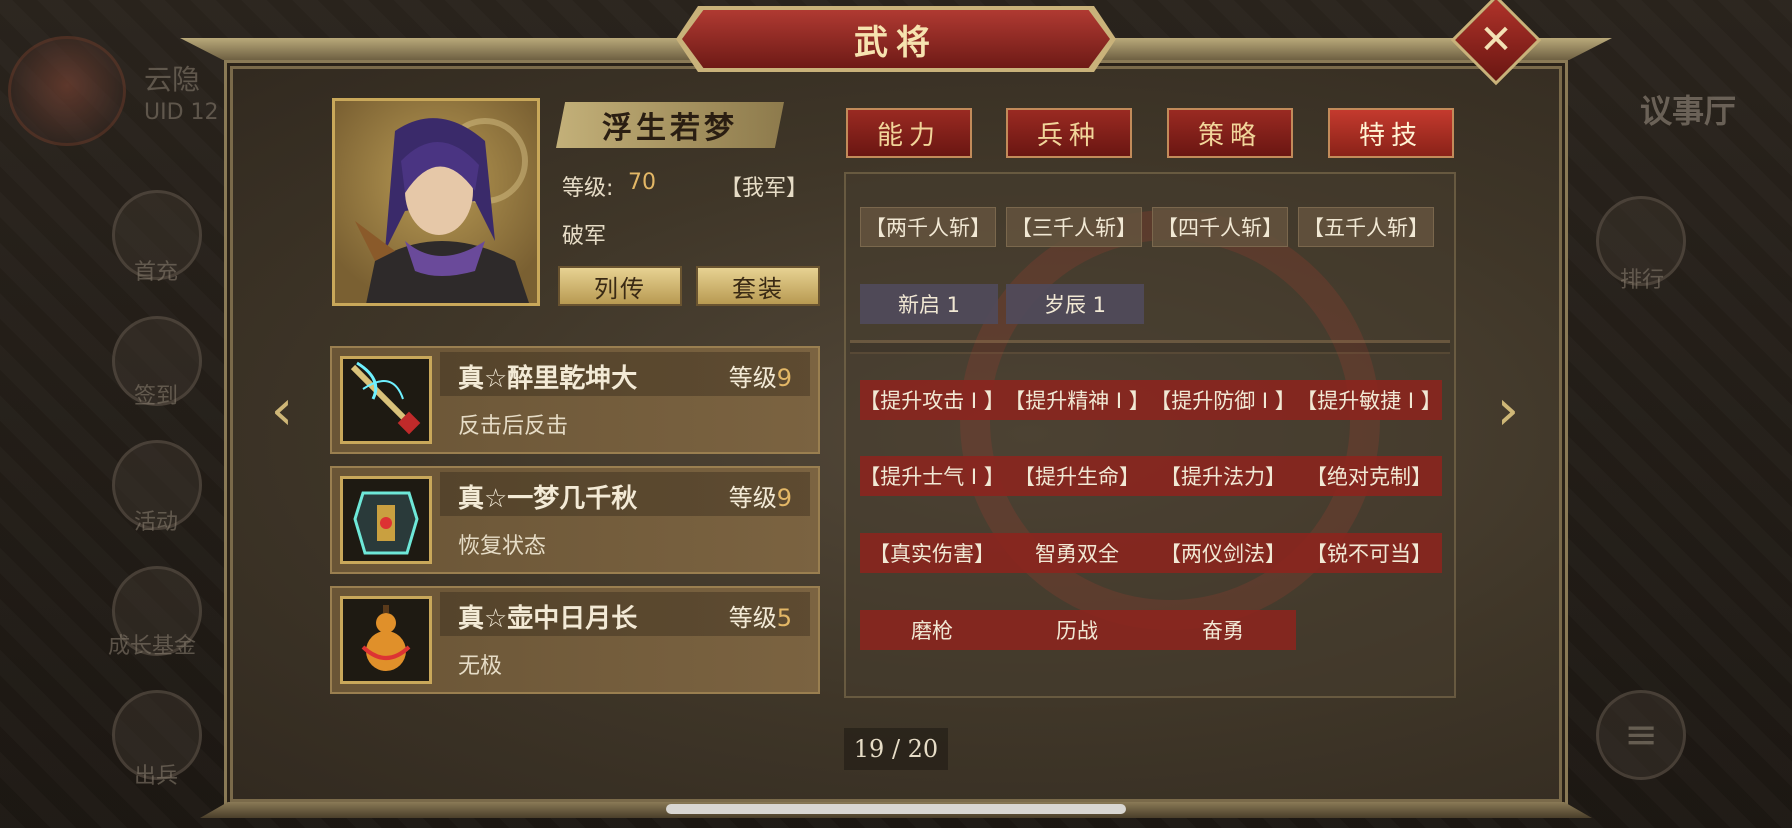 This screenshot has height=828, width=1792. What do you see at coordinates (156, 272) in the screenshot?
I see `side-label-first-recharge: 首充` at bounding box center [156, 272].